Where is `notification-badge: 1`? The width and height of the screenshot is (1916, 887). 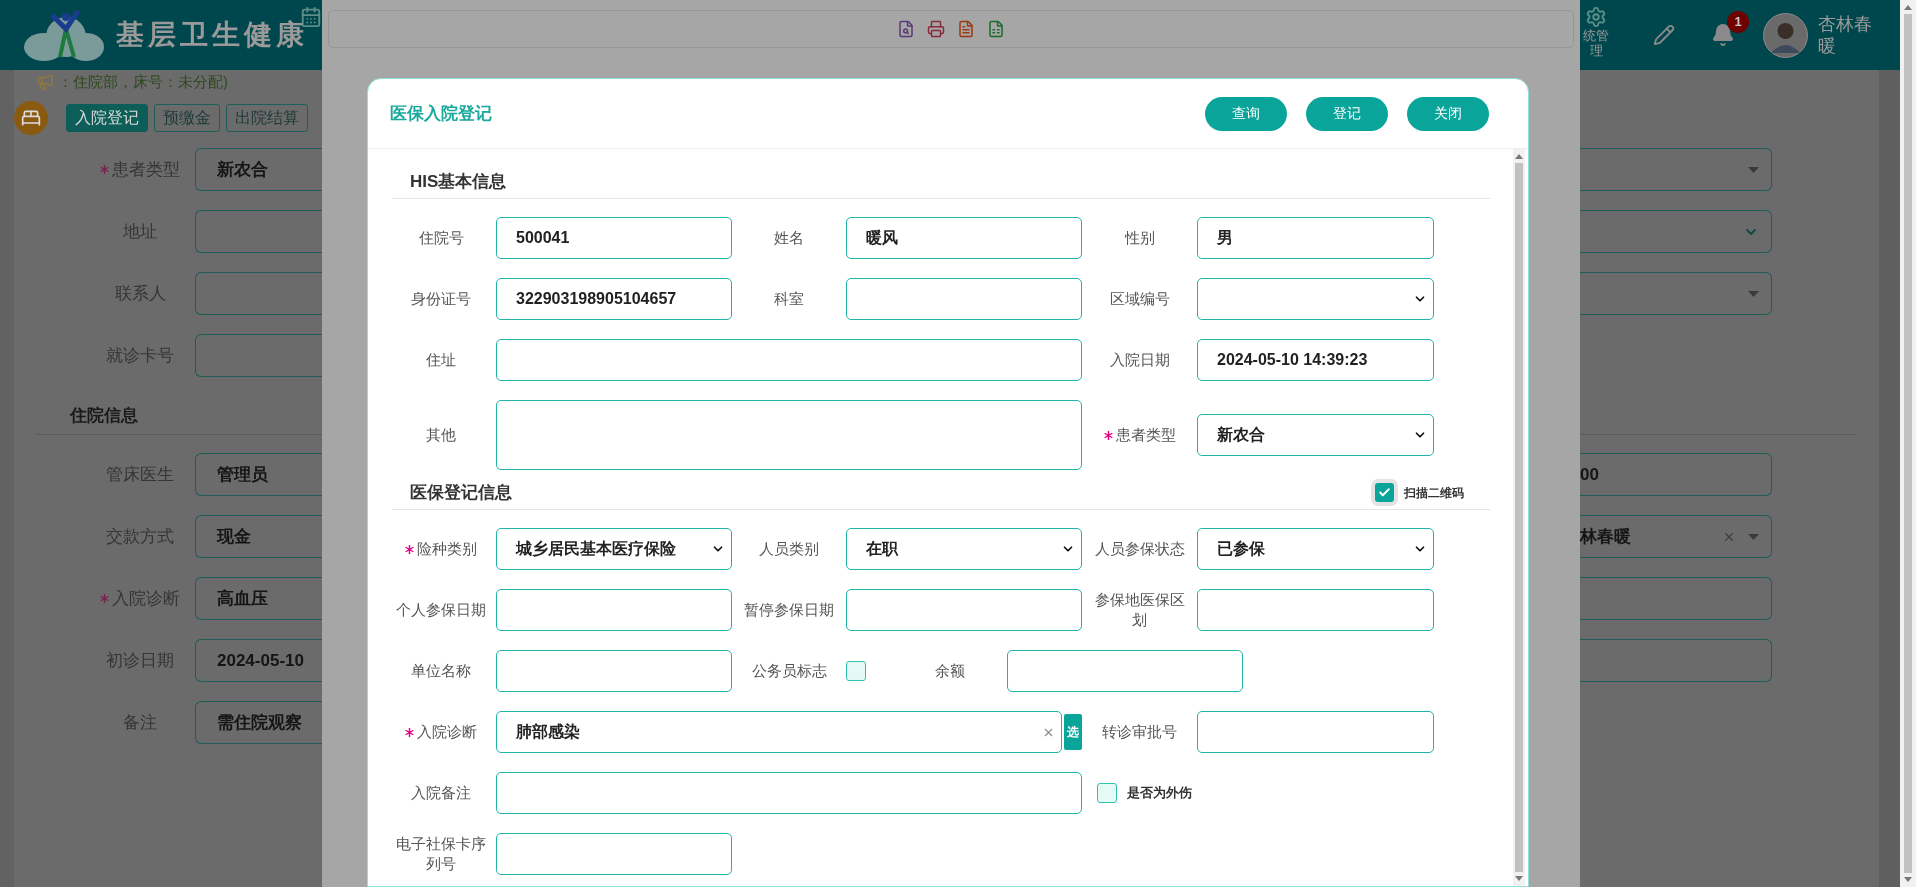
notification-badge: 1 is located at coordinates (1738, 22).